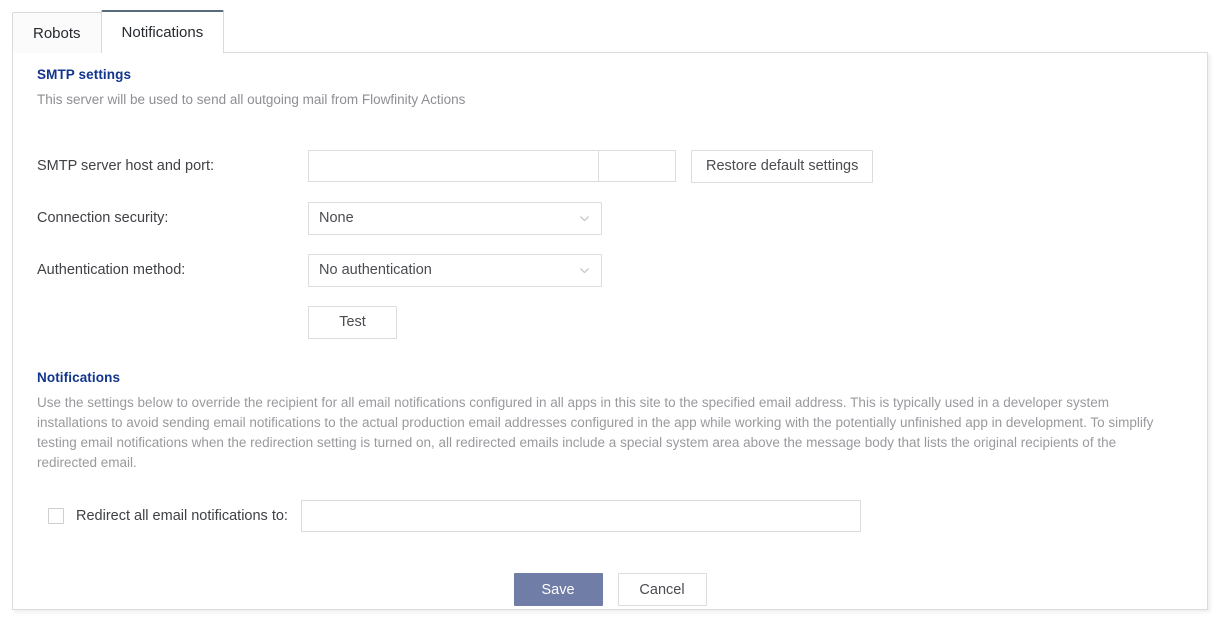 The width and height of the screenshot is (1219, 625). Describe the element at coordinates (455, 270) in the screenshot. I see `authentication-method-select: No authentication` at that location.